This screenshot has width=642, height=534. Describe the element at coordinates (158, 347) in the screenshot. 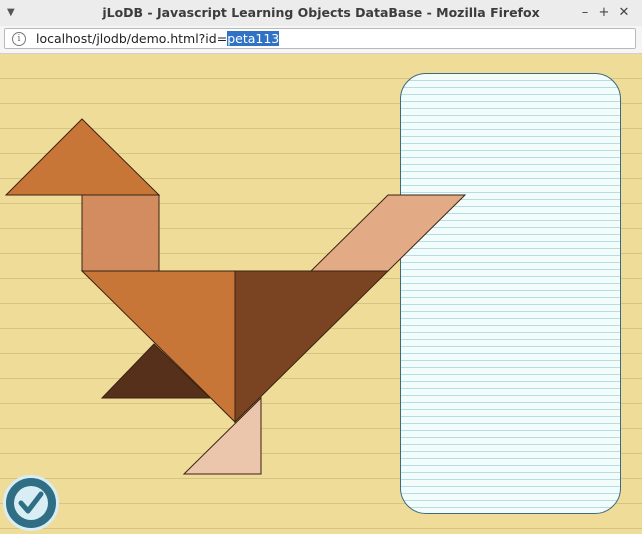

I see `tangram-large-triangle-light` at that location.